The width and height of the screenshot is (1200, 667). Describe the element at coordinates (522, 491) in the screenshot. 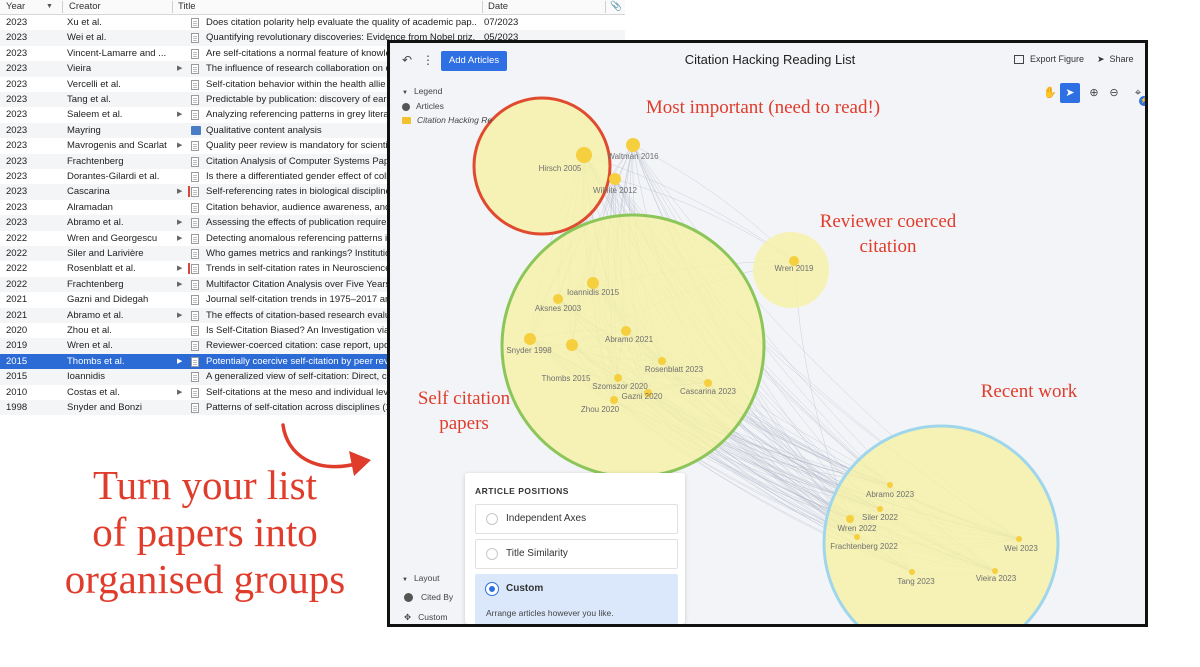

I see `panel-title: ARTICLE POSITIONS` at that location.